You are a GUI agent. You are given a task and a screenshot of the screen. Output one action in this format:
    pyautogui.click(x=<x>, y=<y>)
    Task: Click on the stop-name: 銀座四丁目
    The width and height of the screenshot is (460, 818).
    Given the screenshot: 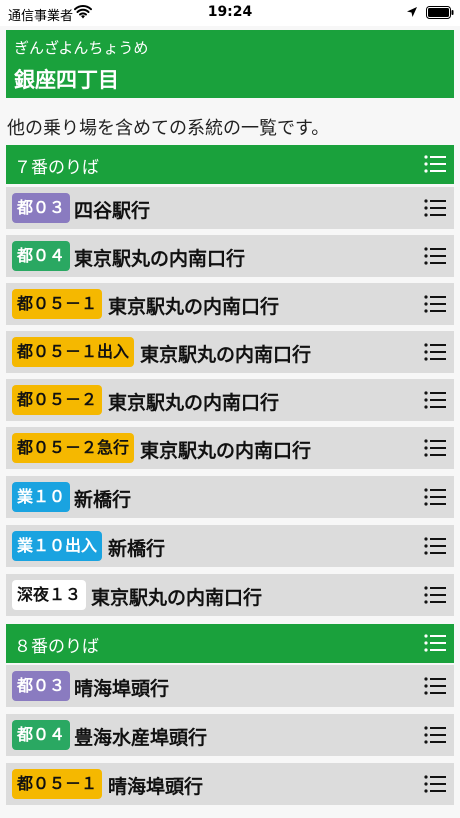 What is the action you would take?
    pyautogui.click(x=66, y=80)
    